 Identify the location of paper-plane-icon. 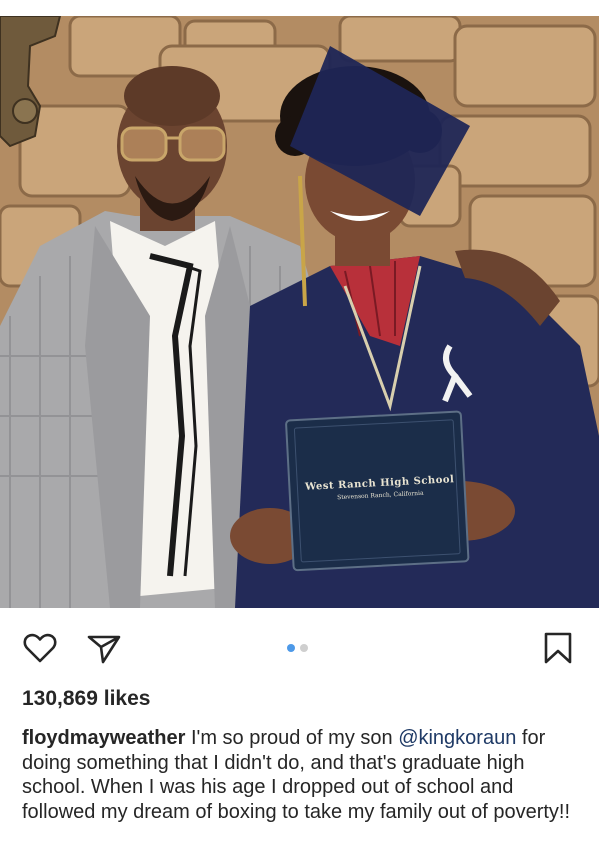
(104, 649).